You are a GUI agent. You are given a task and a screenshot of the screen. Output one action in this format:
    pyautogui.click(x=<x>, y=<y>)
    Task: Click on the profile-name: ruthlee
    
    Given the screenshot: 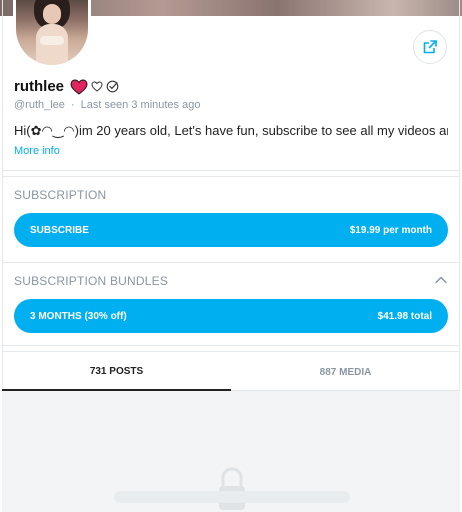 What is the action you would take?
    pyautogui.click(x=39, y=86)
    